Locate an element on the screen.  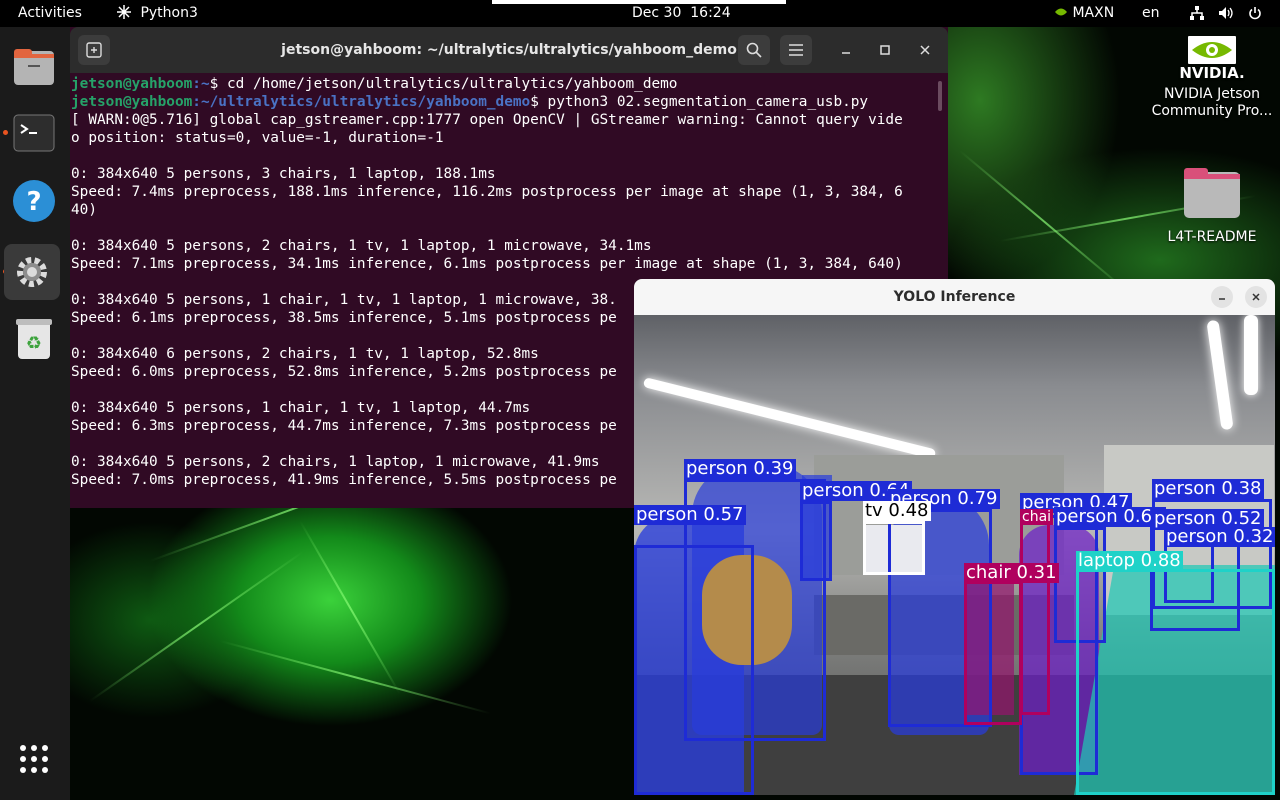
detection-label: person 0.57 is located at coordinates (690, 514).